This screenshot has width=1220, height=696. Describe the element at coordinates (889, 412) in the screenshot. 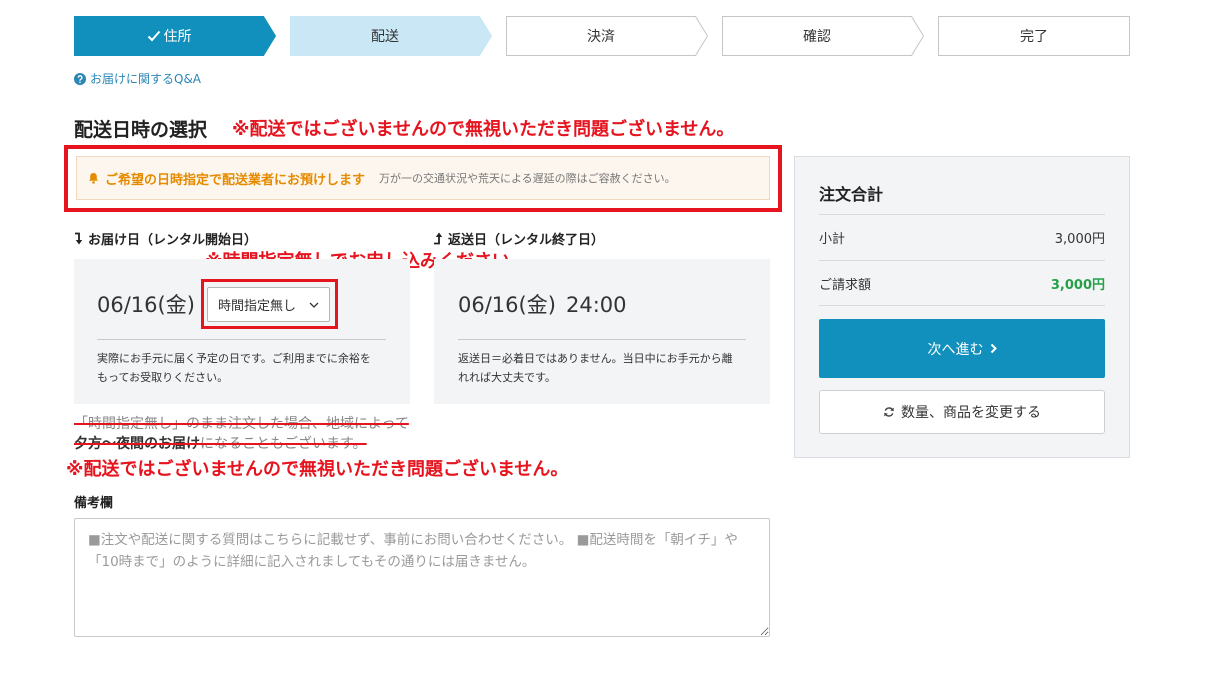

I see `refresh-icon` at that location.